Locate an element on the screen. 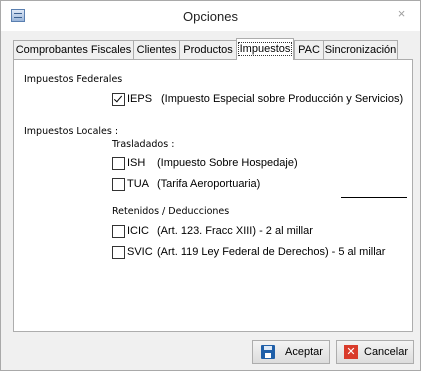 The width and height of the screenshot is (421, 371). local-heading: Impuestos Locales : is located at coordinates (71, 131).